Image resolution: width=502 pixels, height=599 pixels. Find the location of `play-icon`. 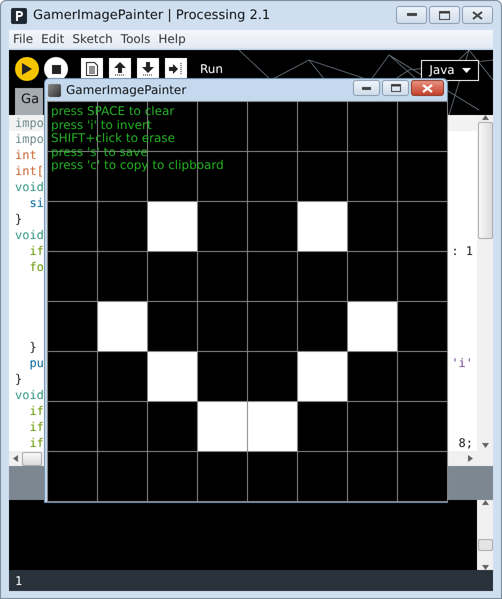

play-icon is located at coordinates (27, 69).